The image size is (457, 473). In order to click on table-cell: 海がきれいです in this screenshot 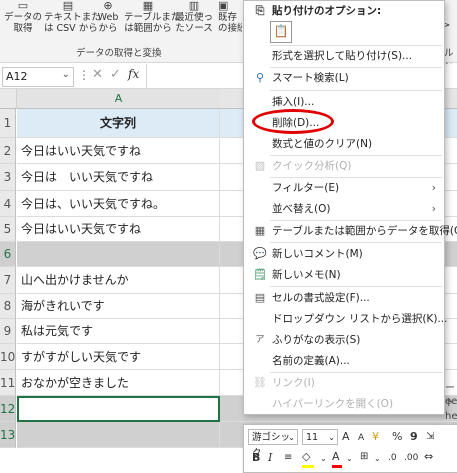, I will do `click(118, 306)`.